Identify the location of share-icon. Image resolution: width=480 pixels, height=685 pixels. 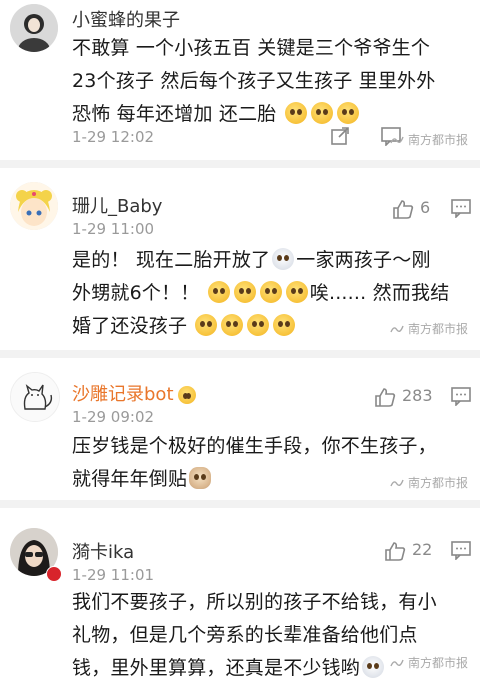
(340, 138).